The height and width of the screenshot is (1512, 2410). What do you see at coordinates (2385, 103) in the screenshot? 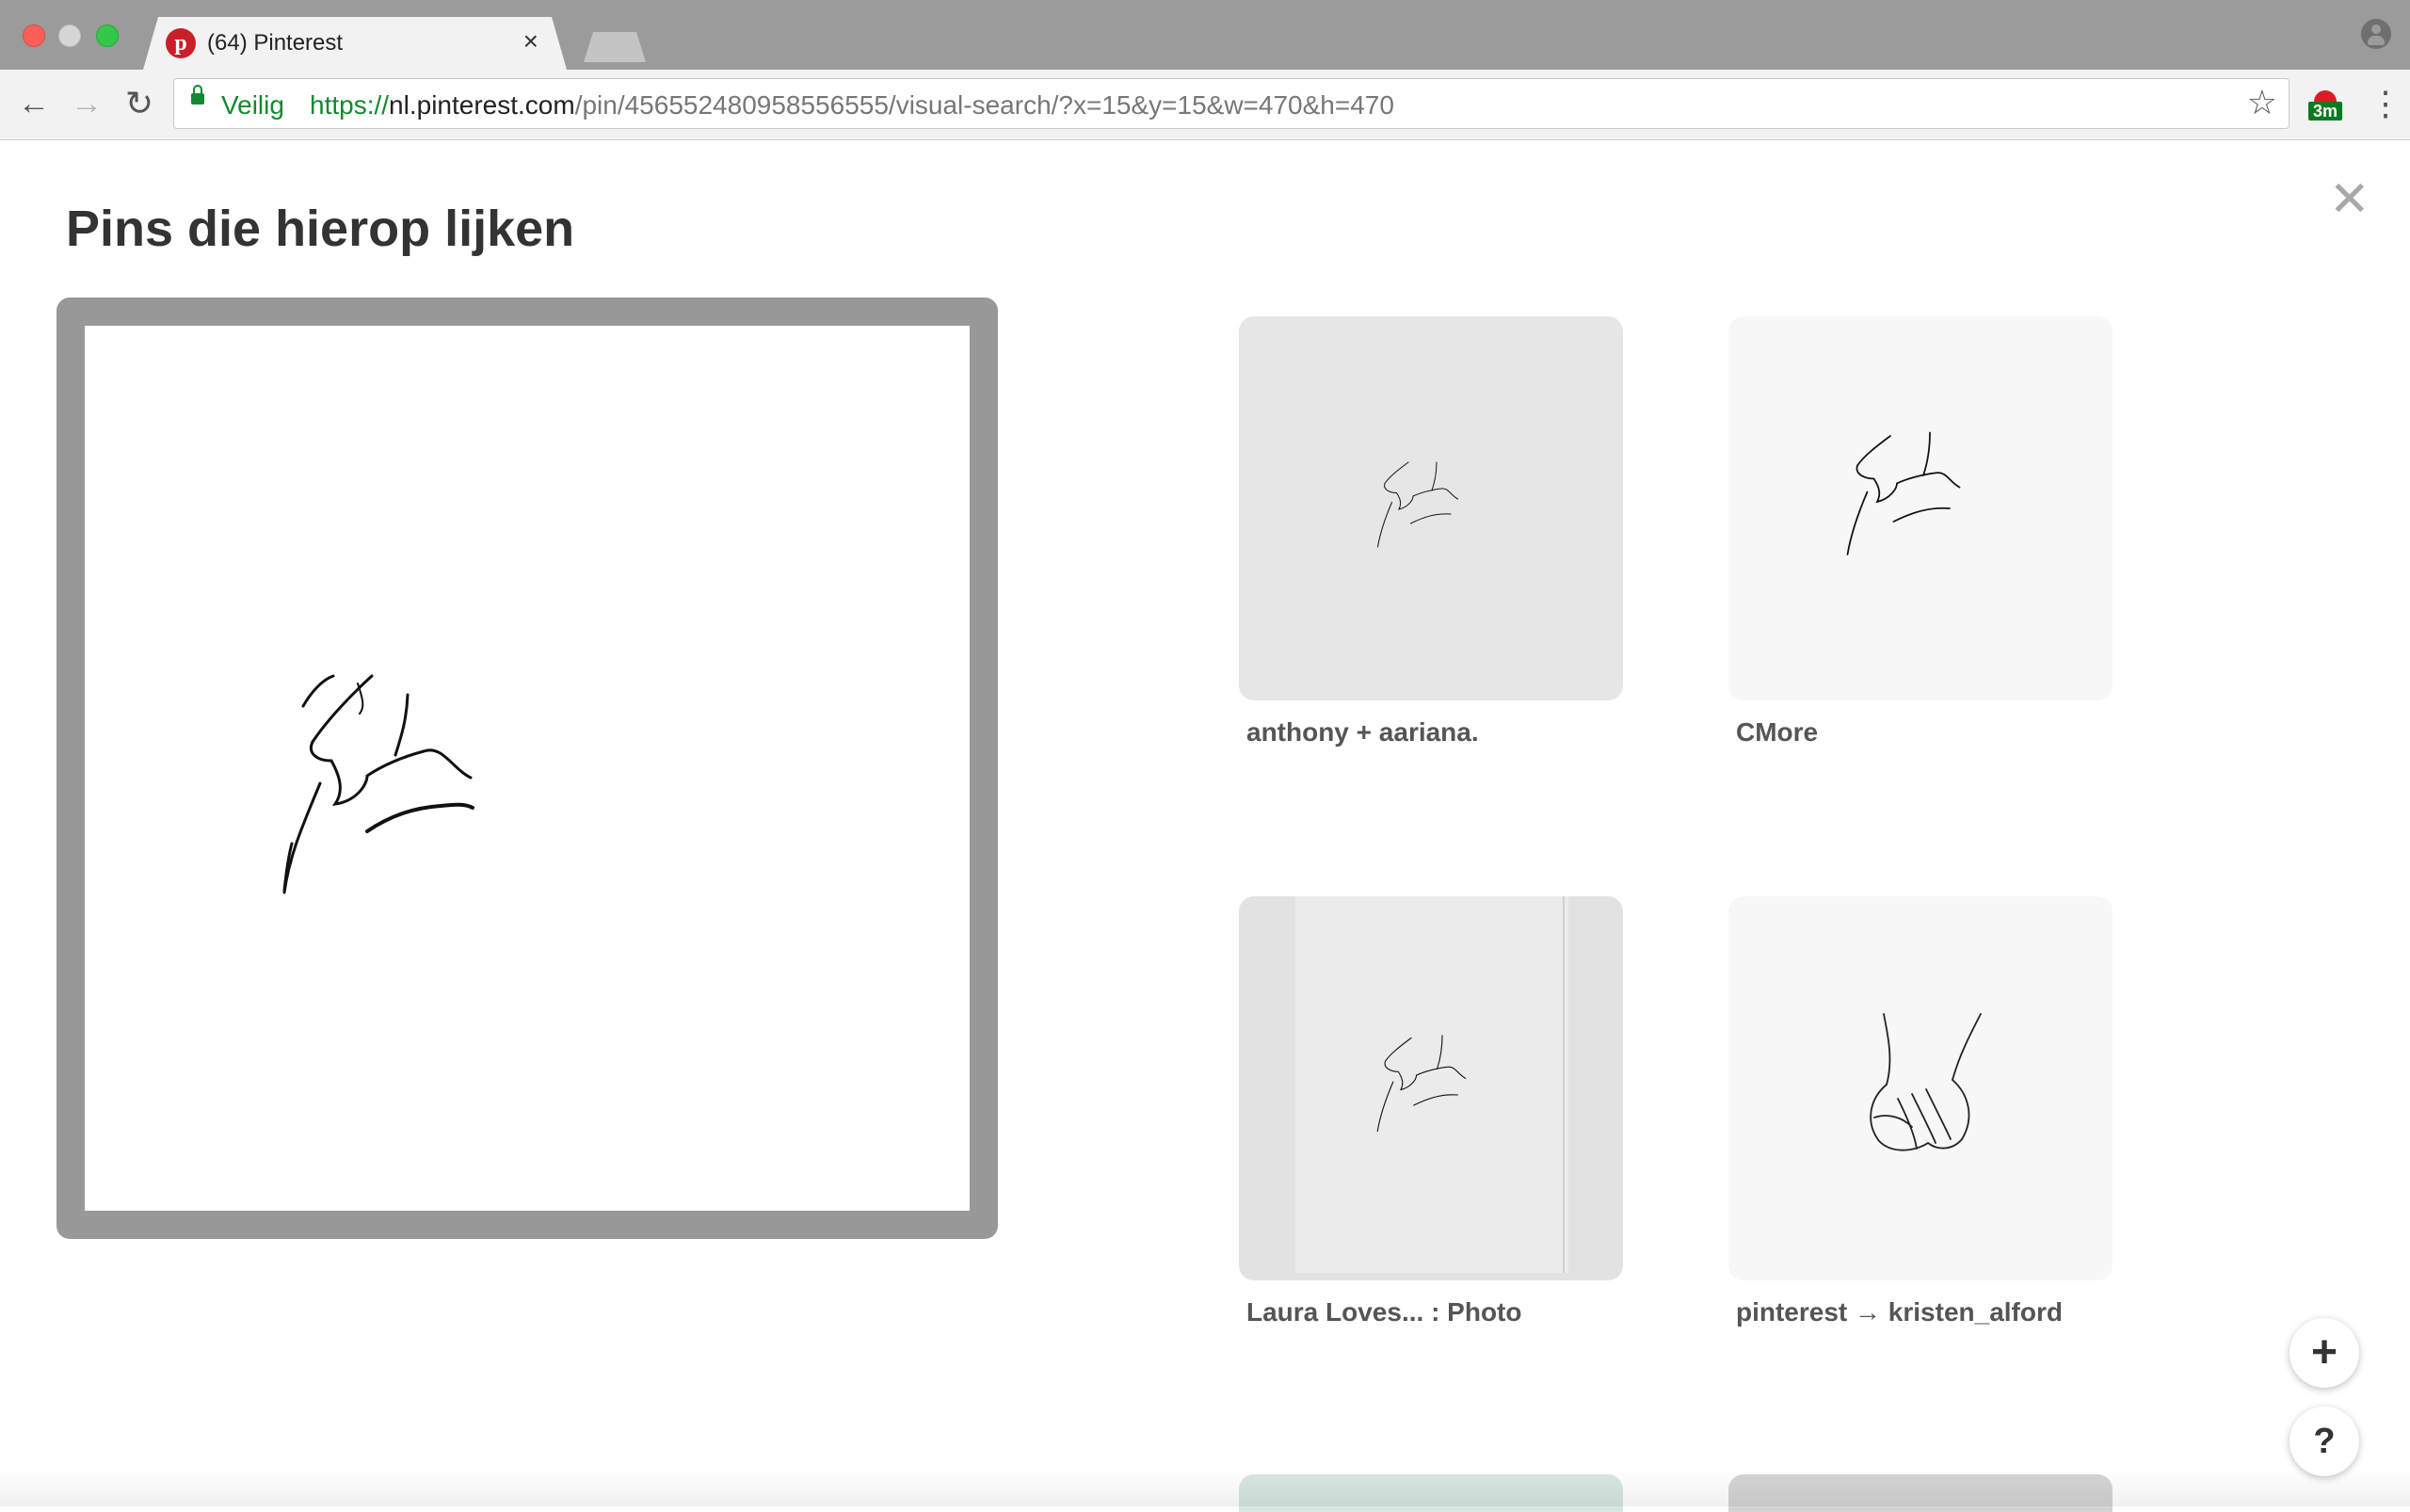
I see `more-vert-icon: ⋮` at bounding box center [2385, 103].